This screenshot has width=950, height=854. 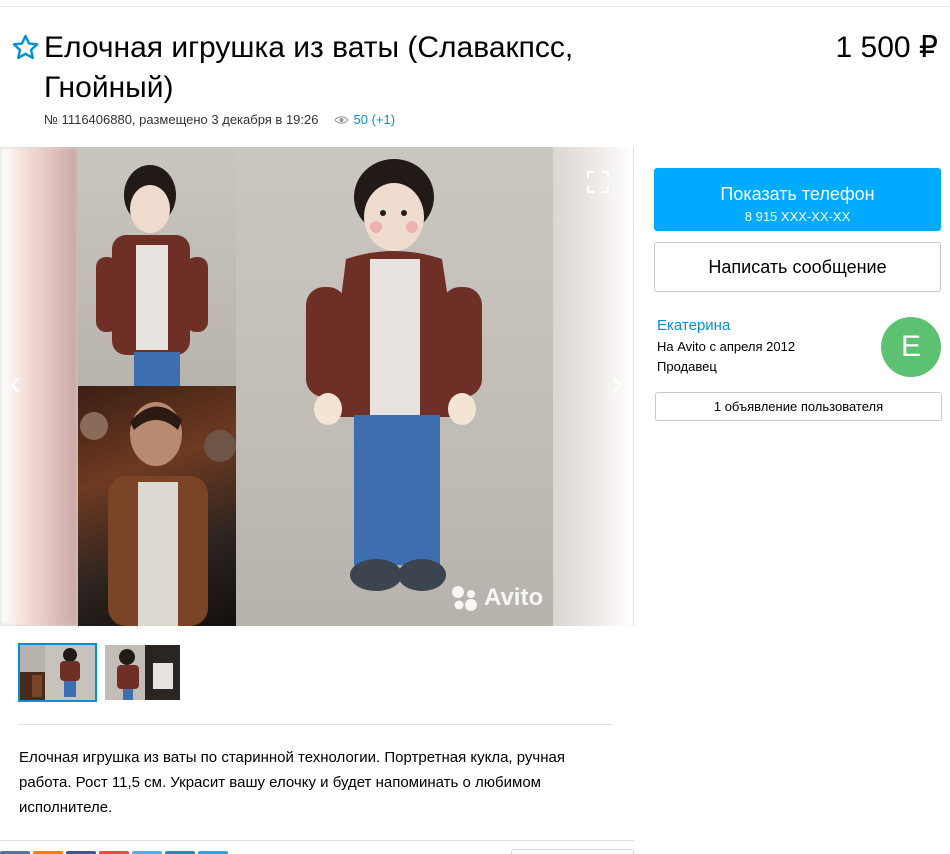 I want to click on views-count: 50 (+1), so click(x=375, y=119).